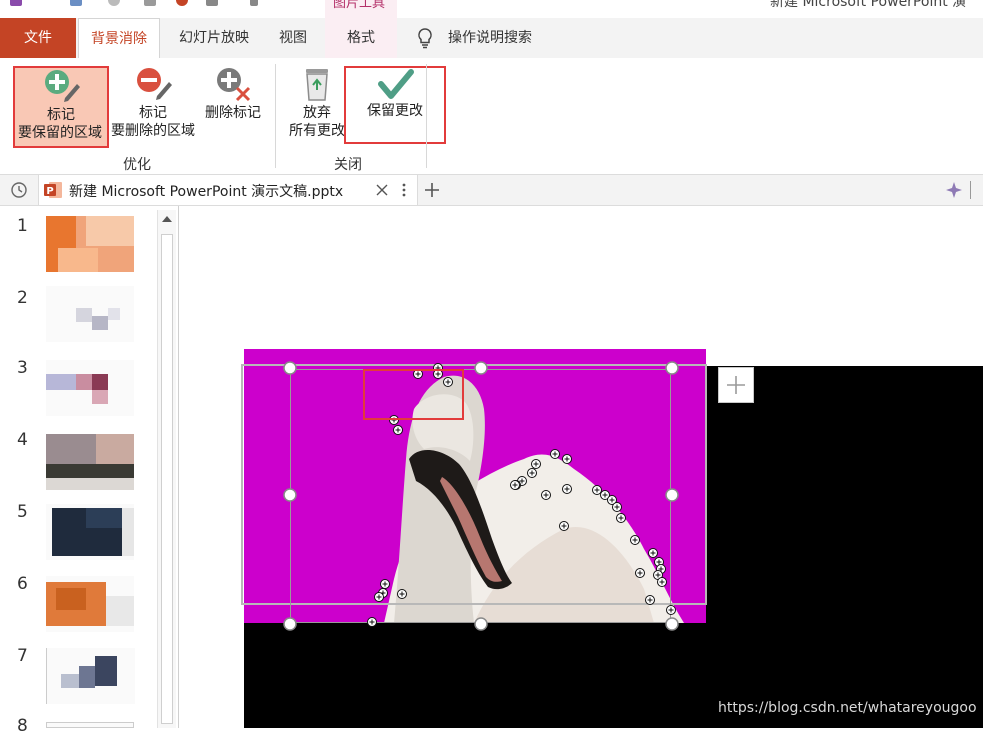  I want to click on slide-number: 6, so click(22, 584).